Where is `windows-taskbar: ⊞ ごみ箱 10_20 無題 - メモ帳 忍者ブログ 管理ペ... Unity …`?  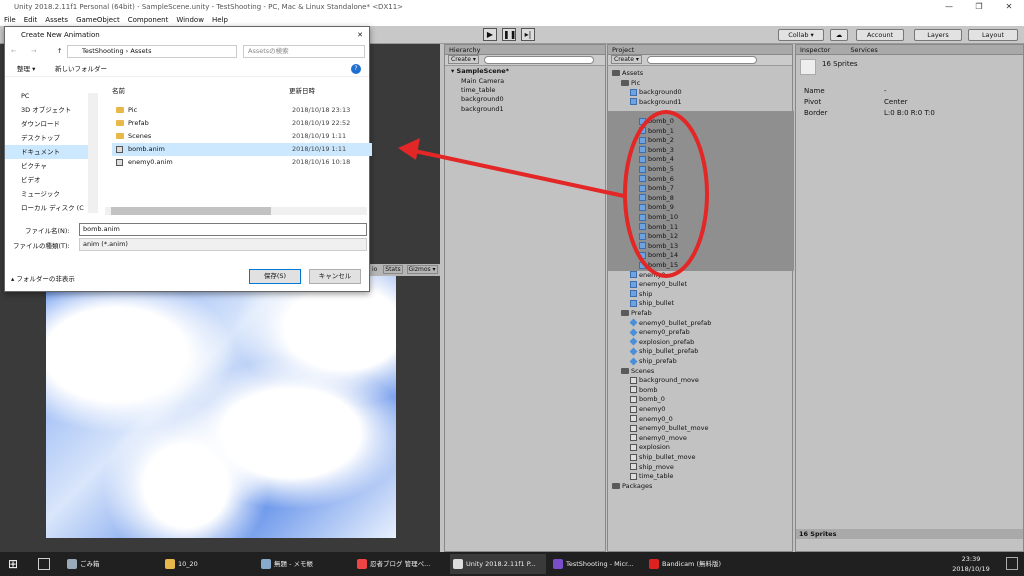
windows-taskbar: ⊞ ごみ箱 10_20 無題 - メモ帳 忍者ブログ 管理ペ... Unity … is located at coordinates (512, 564).